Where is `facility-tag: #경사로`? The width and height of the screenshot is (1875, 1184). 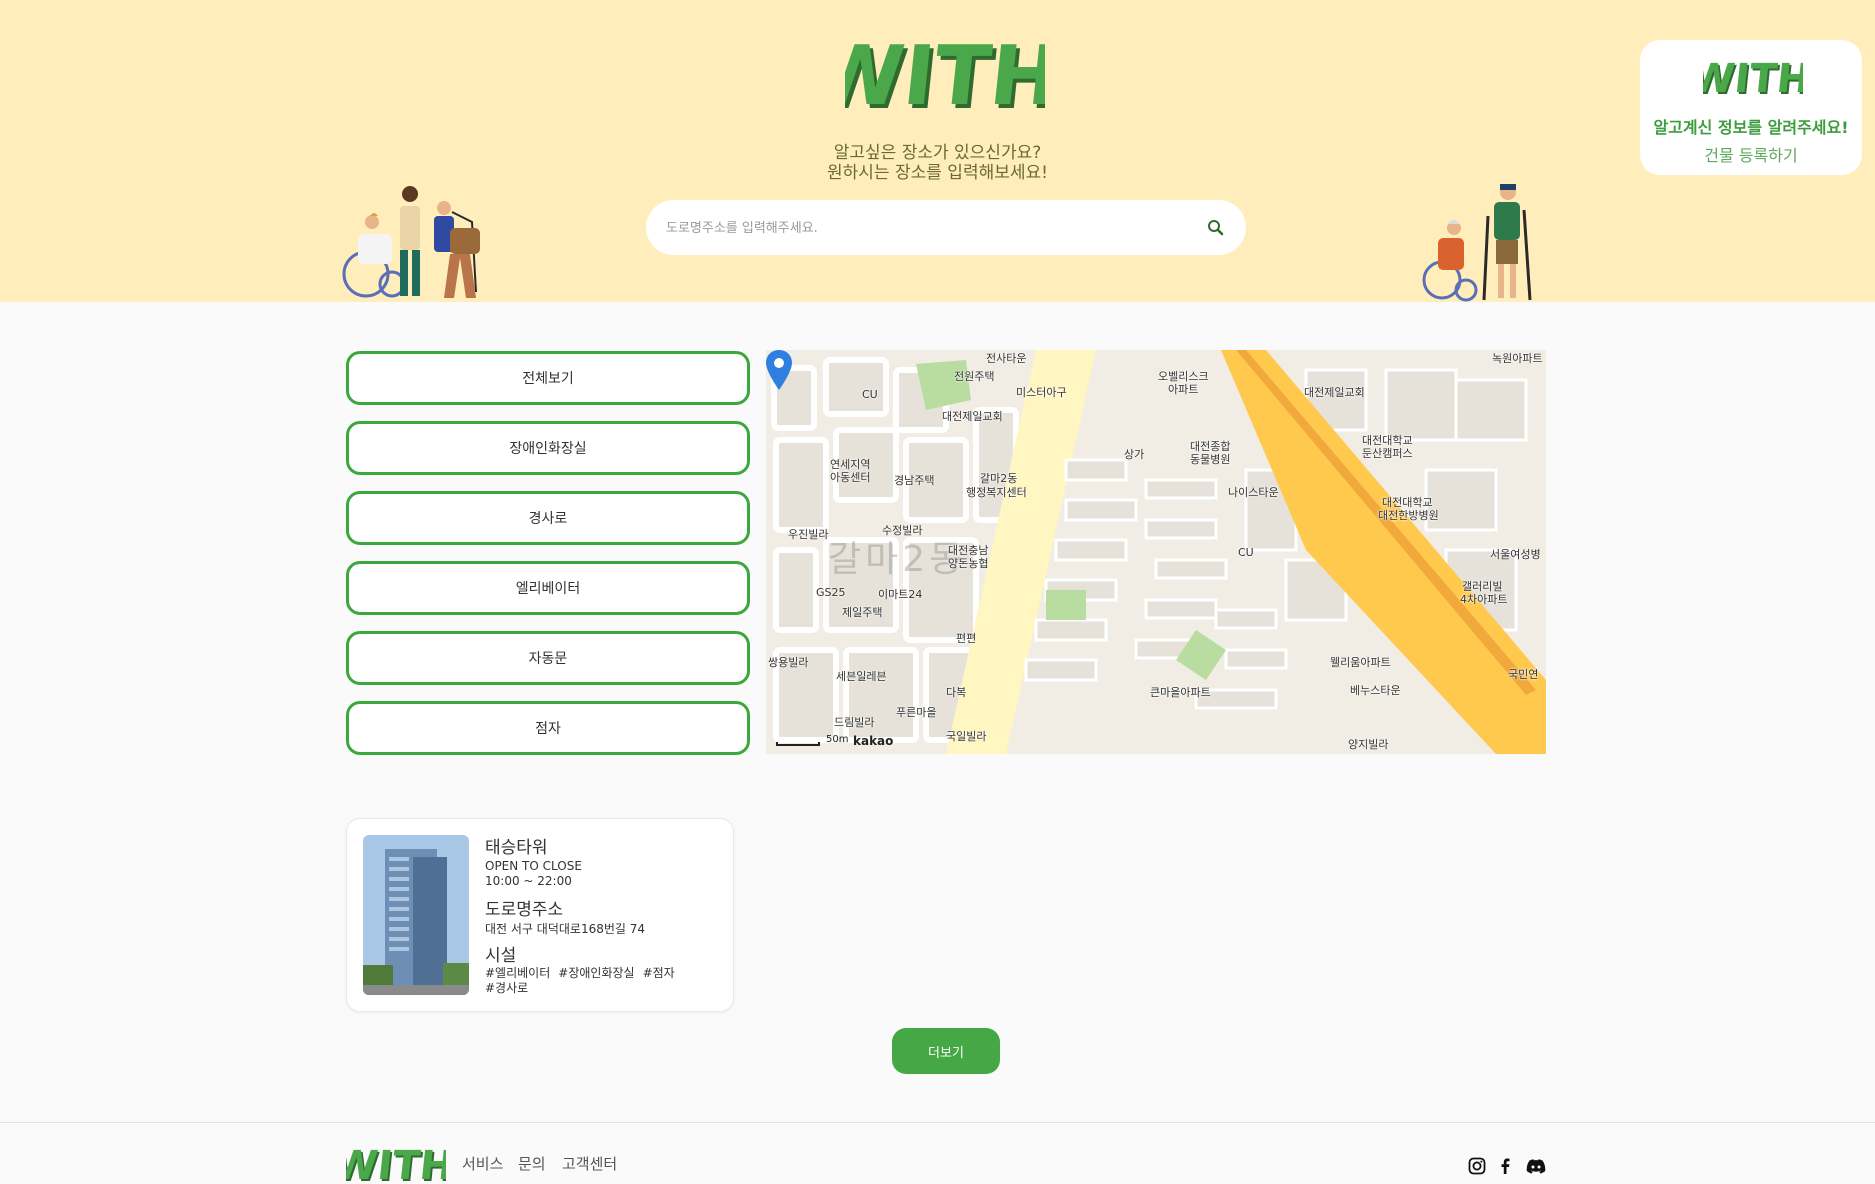 facility-tag: #경사로 is located at coordinates (507, 988).